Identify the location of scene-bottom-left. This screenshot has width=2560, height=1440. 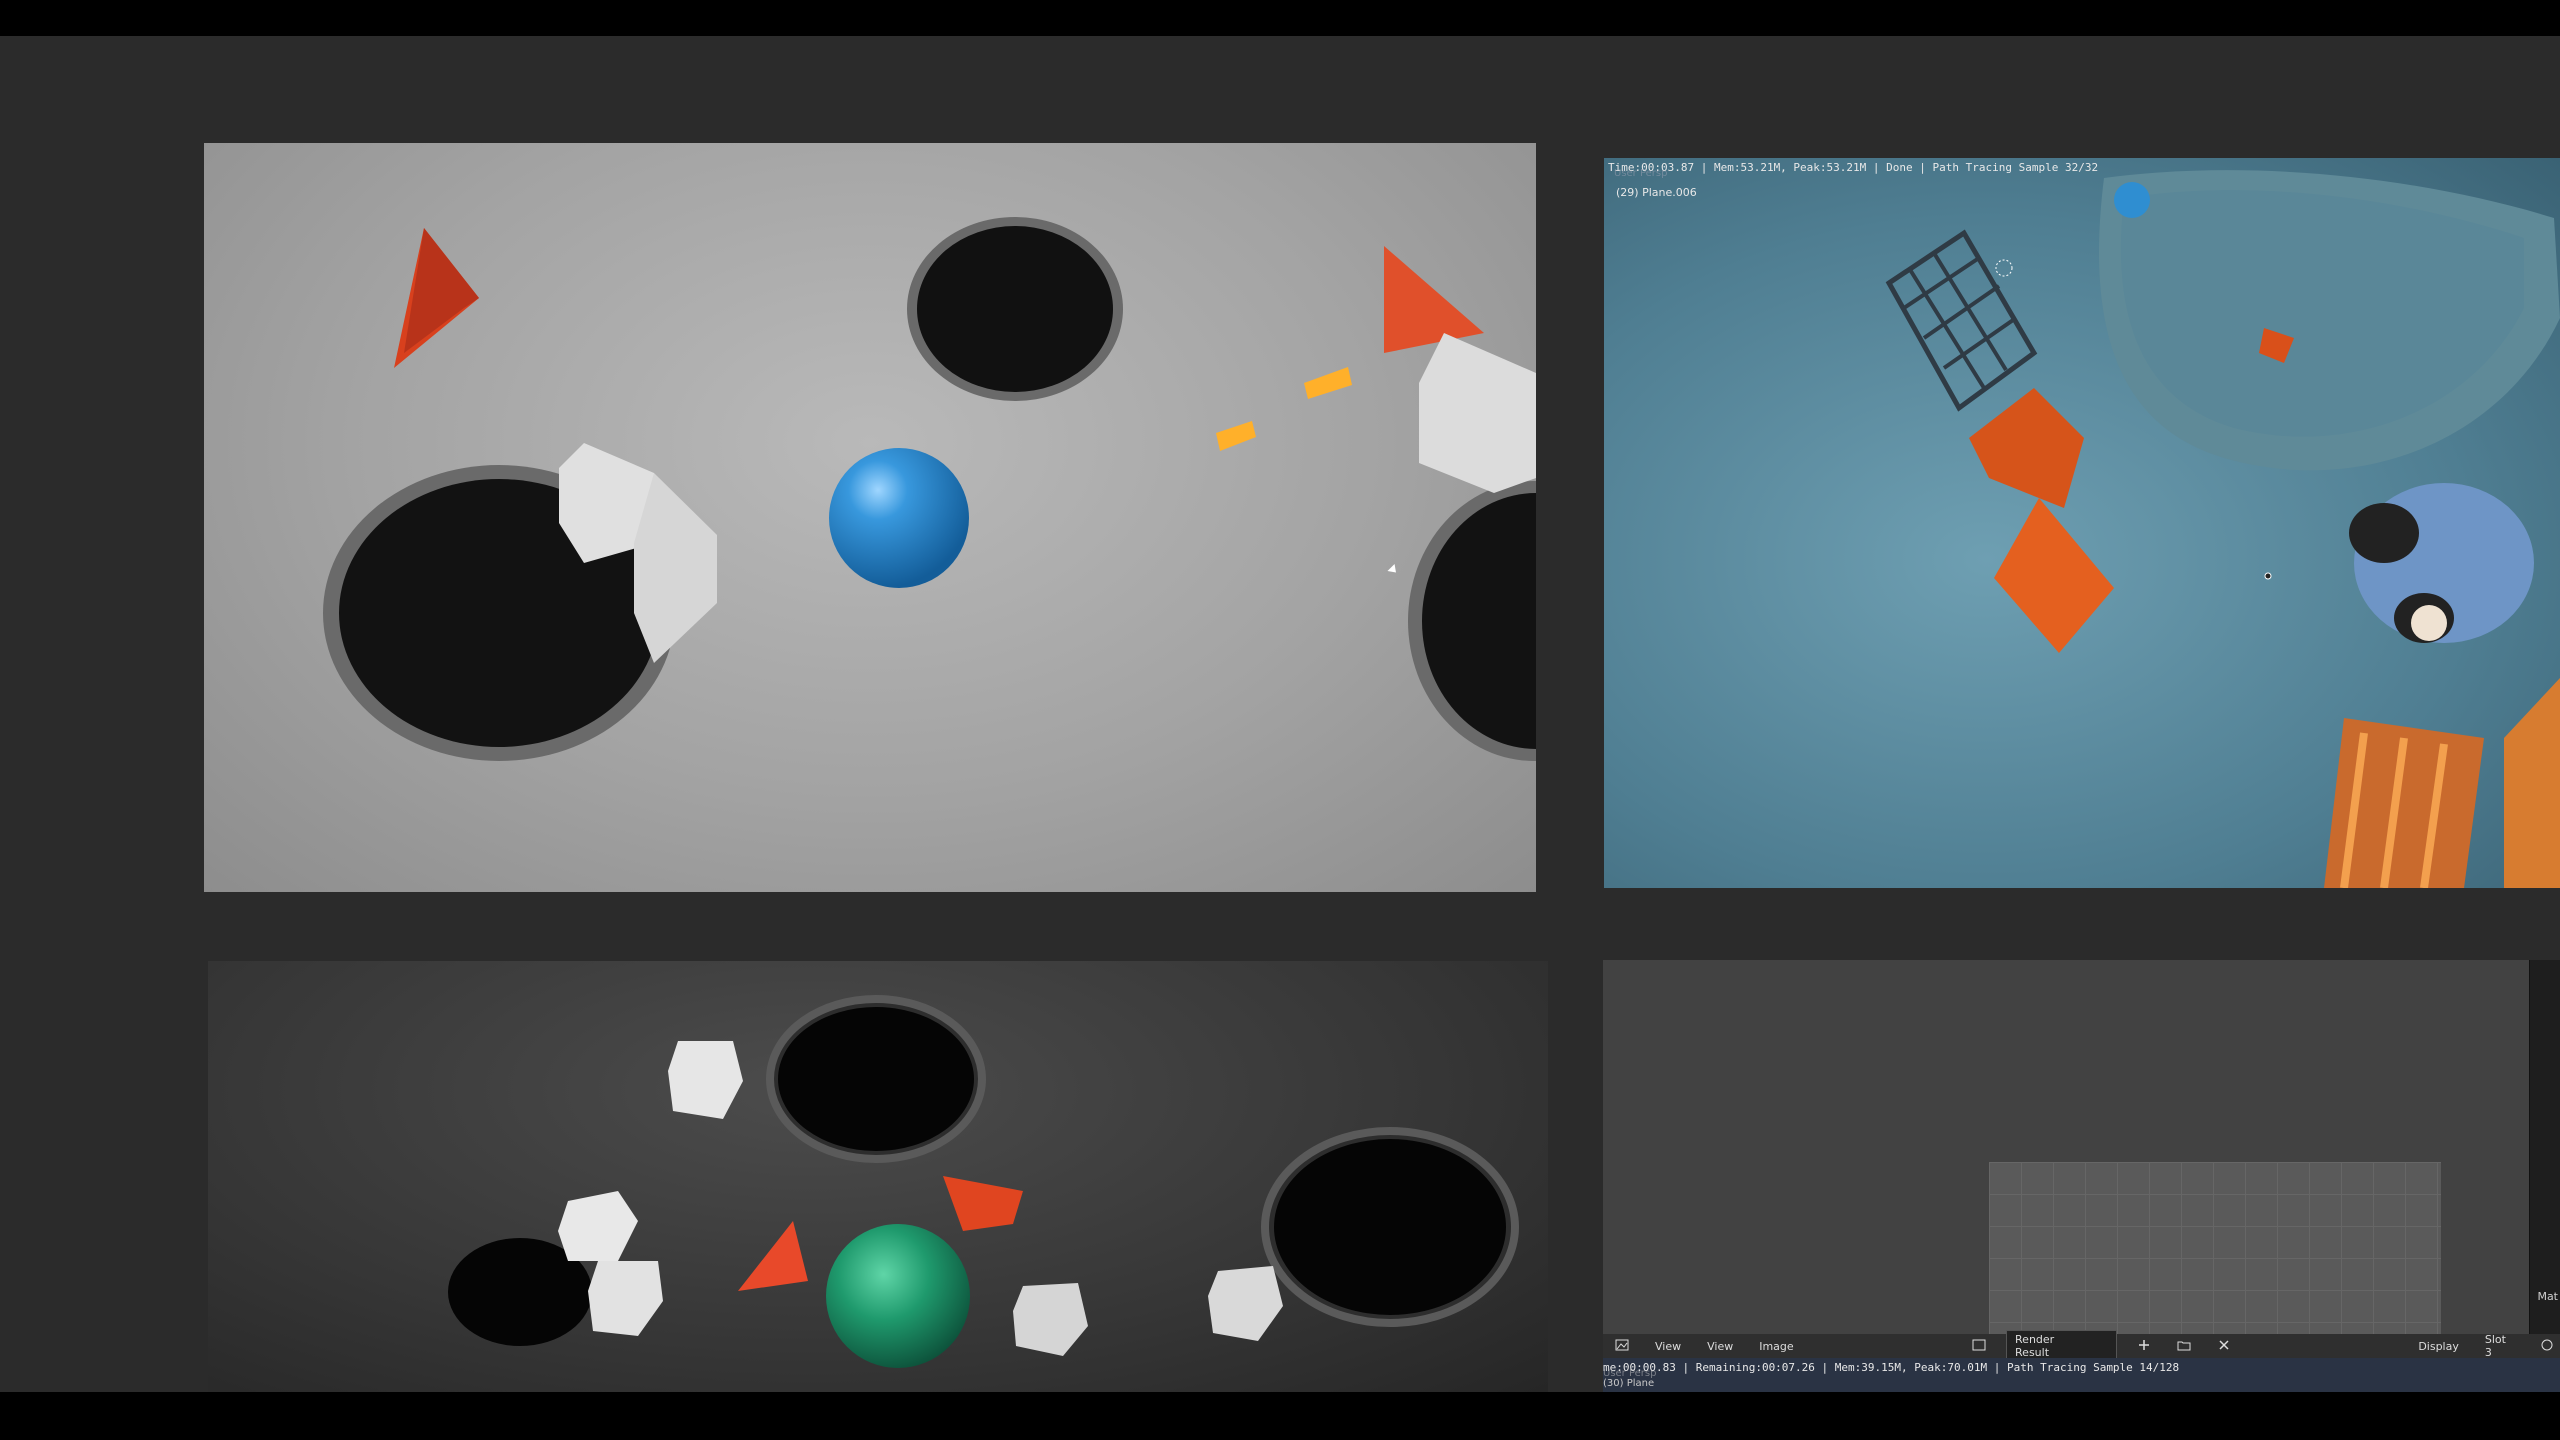
(983, 1181).